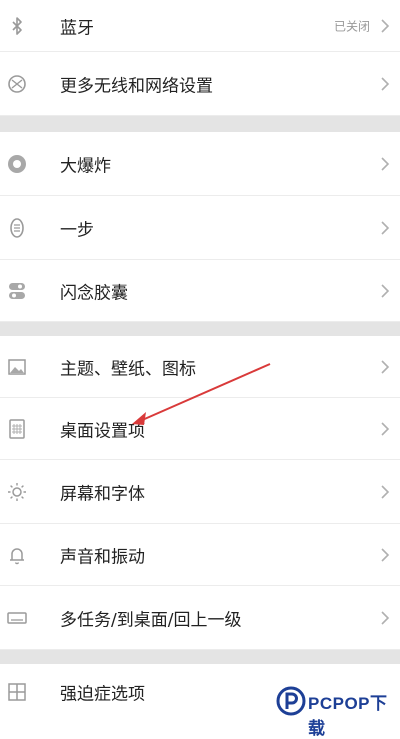 This screenshot has height=739, width=400. Describe the element at coordinates (136, 86) in the screenshot. I see `settings-item-label: 更多无线和网络设置` at that location.